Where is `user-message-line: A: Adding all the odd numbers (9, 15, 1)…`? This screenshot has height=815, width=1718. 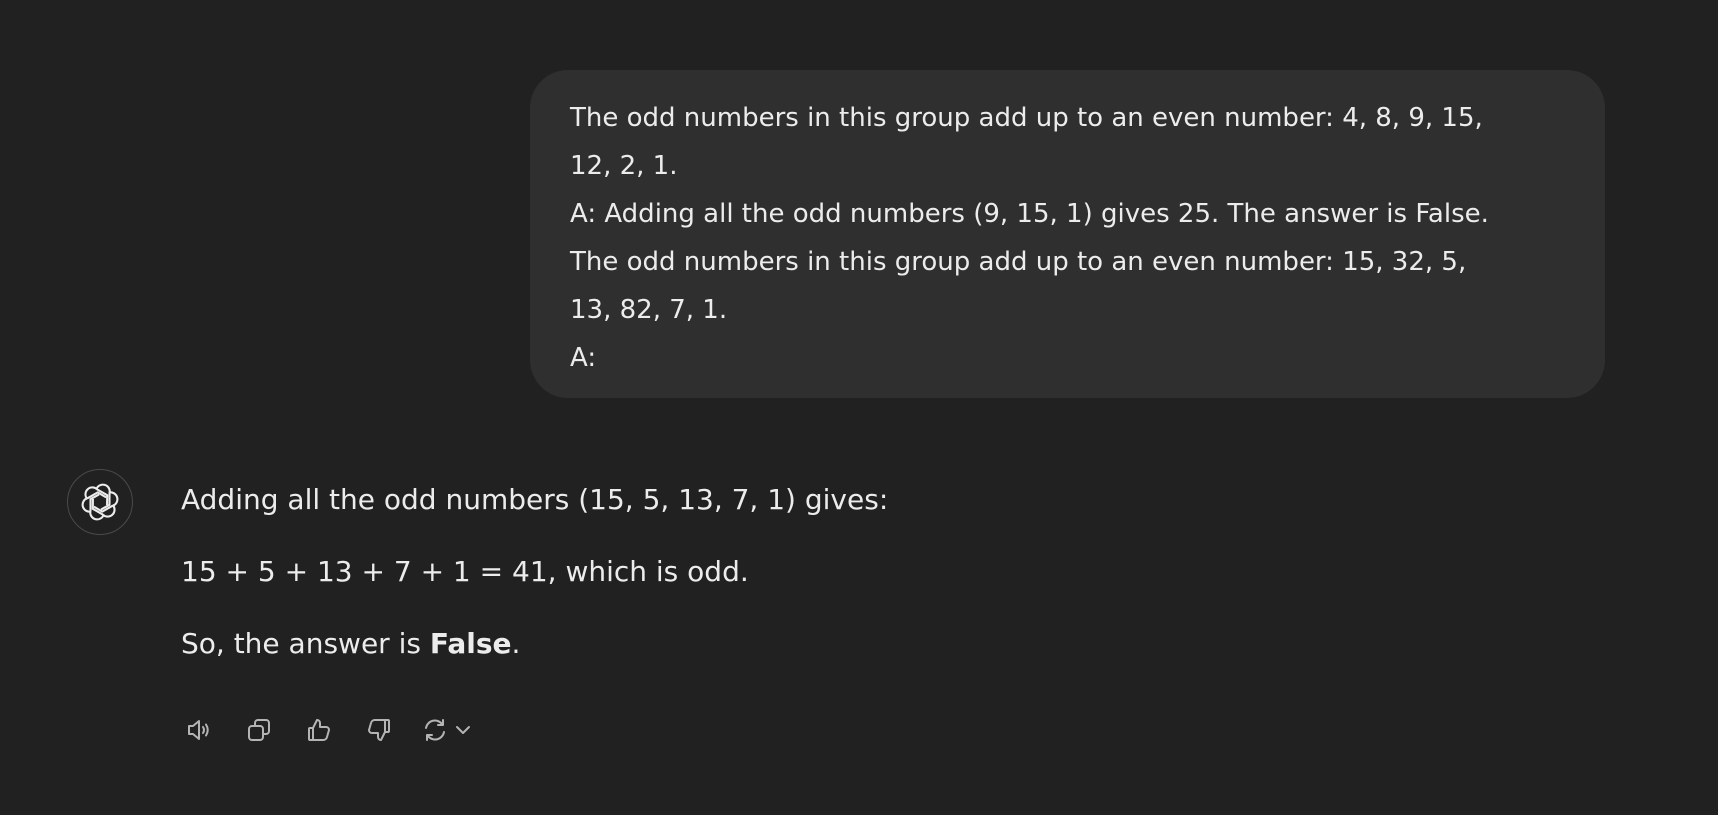
user-message-line: A: Adding all the odd numbers (9, 15, 1)… is located at coordinates (1029, 214).